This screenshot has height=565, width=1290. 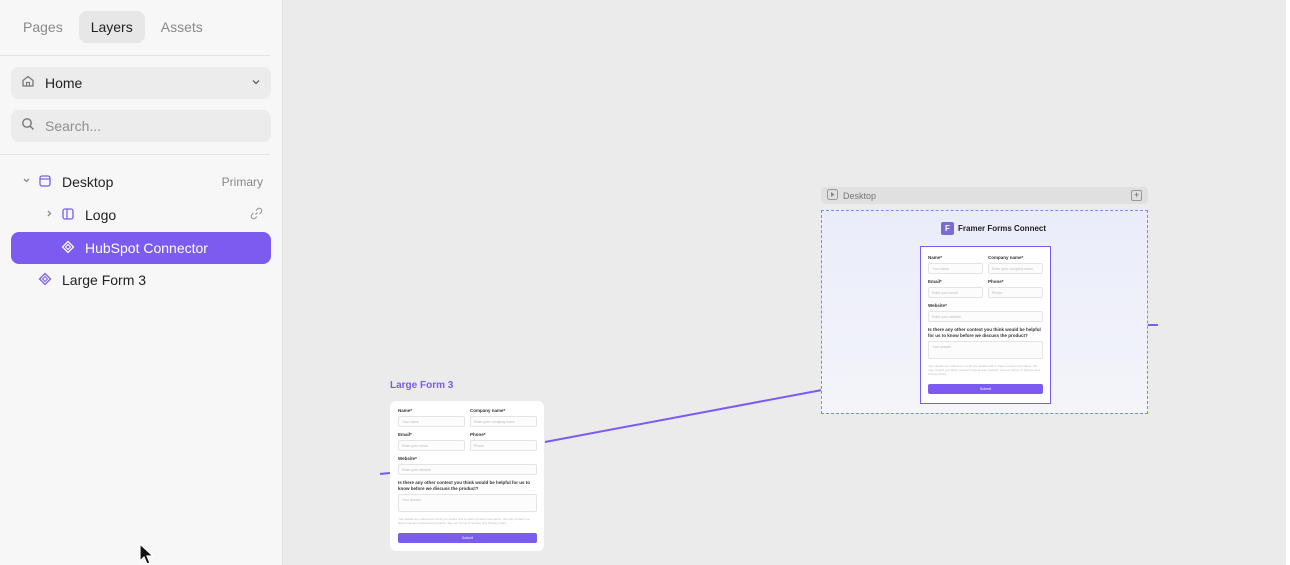 What do you see at coordinates (683, 416) in the screenshot?
I see `connector-line` at bounding box center [683, 416].